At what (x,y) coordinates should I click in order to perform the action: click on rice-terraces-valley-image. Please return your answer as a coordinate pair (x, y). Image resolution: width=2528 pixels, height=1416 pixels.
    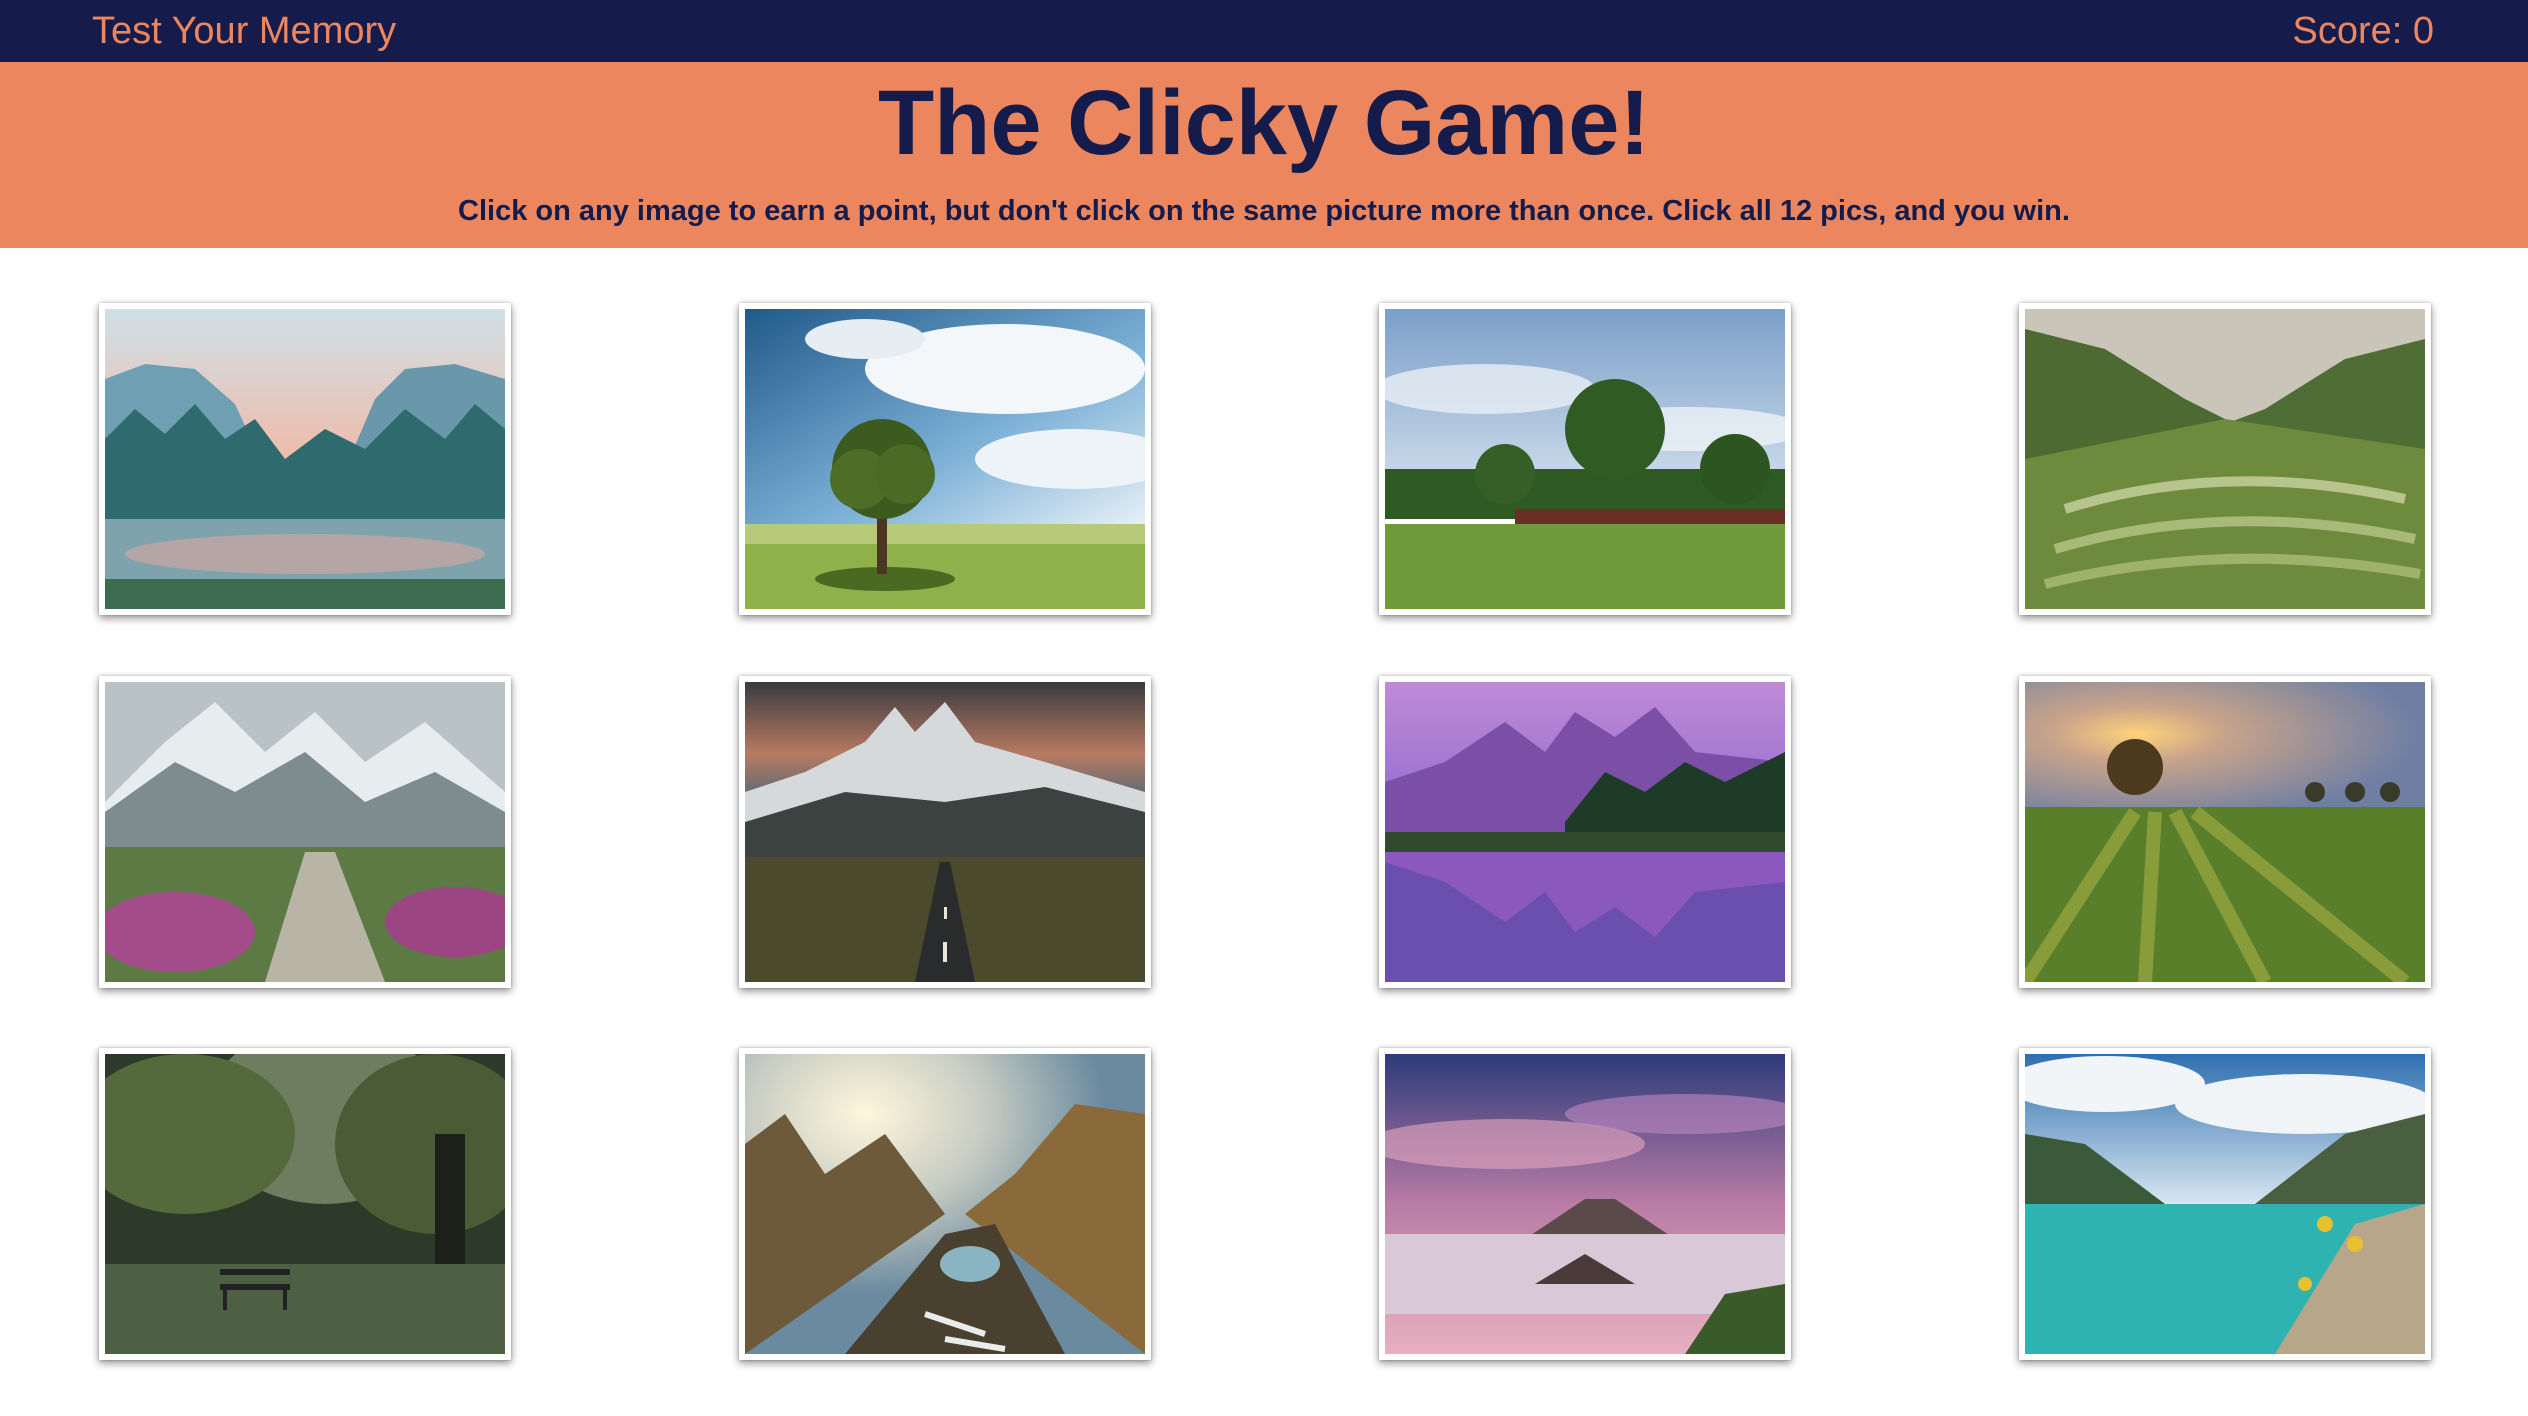
    Looking at the image, I should click on (2225, 459).